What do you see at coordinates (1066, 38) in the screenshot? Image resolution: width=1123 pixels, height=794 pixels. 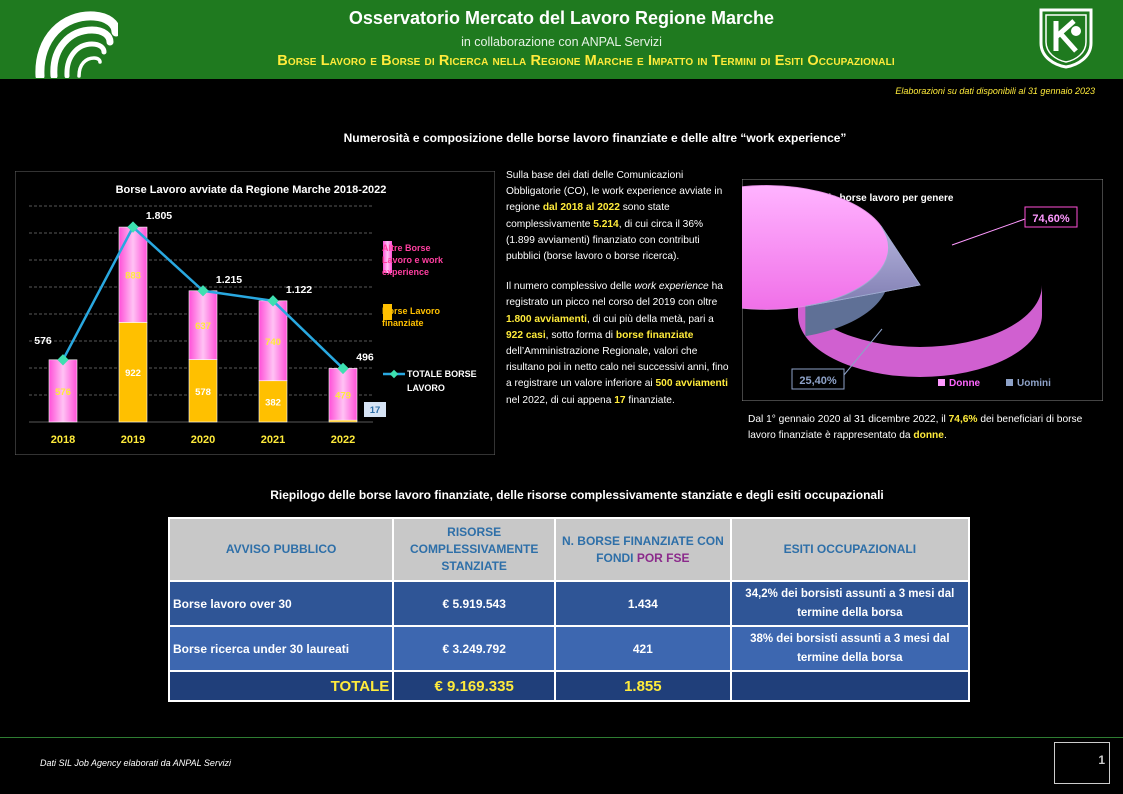 I see `regione-marche-emblem-icon` at bounding box center [1066, 38].